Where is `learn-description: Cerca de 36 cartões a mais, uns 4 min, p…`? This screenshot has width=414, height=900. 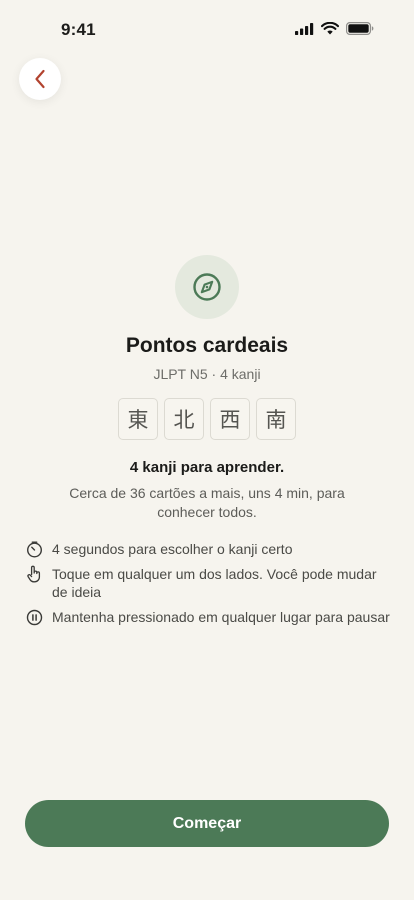 learn-description: Cerca de 36 cartões a mais, uns 4 min, p… is located at coordinates (207, 502).